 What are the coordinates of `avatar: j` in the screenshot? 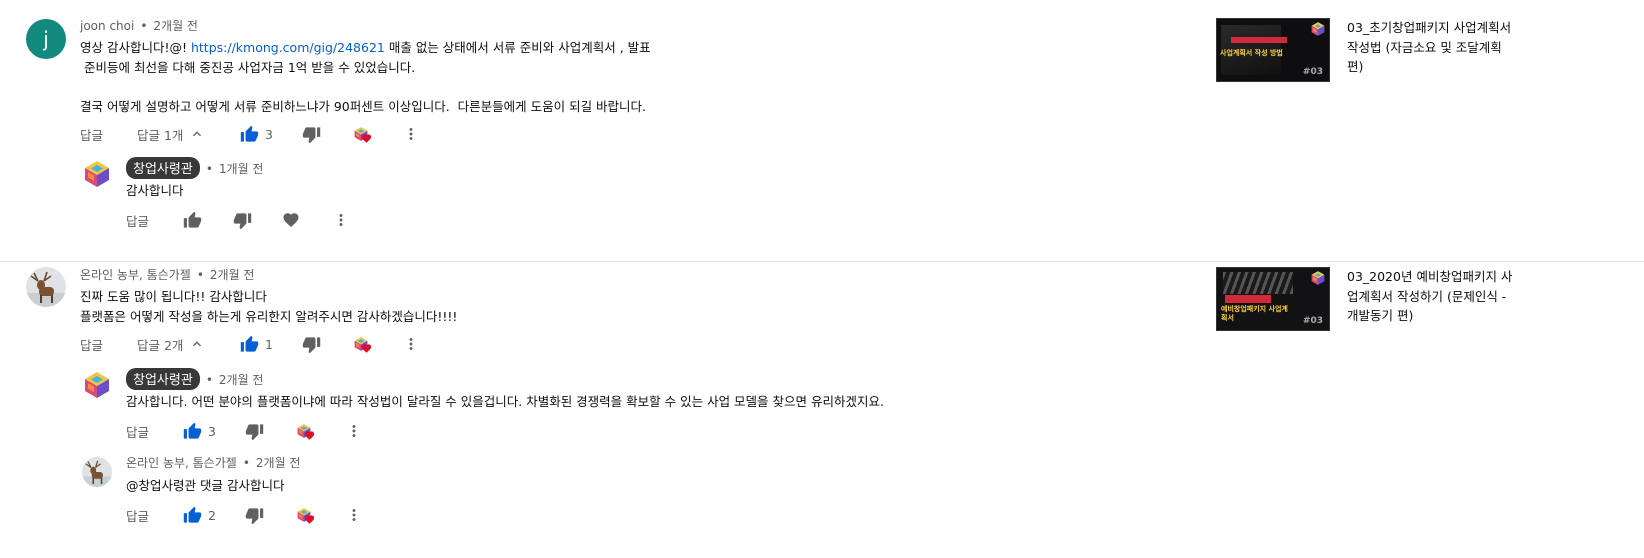 It's located at (46, 39).